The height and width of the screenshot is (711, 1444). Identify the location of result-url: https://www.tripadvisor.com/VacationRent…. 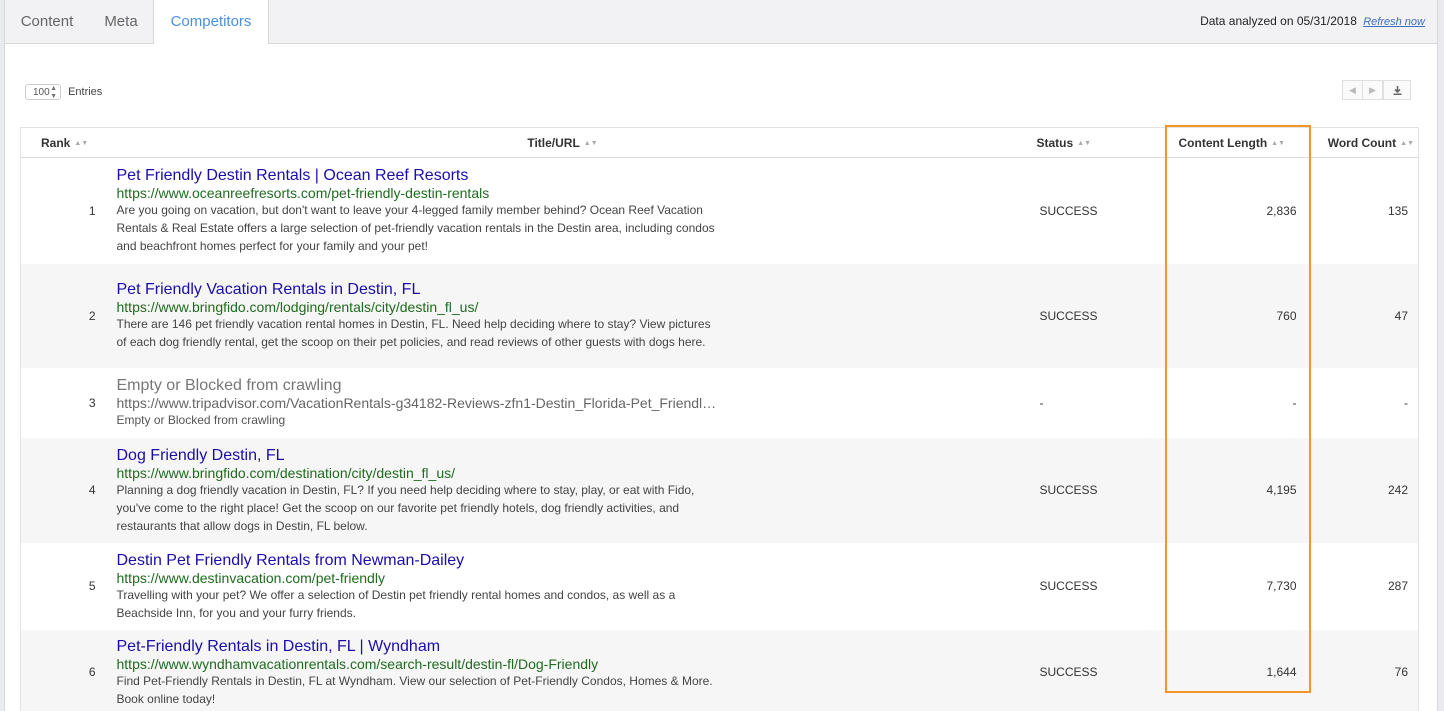
(417, 403).